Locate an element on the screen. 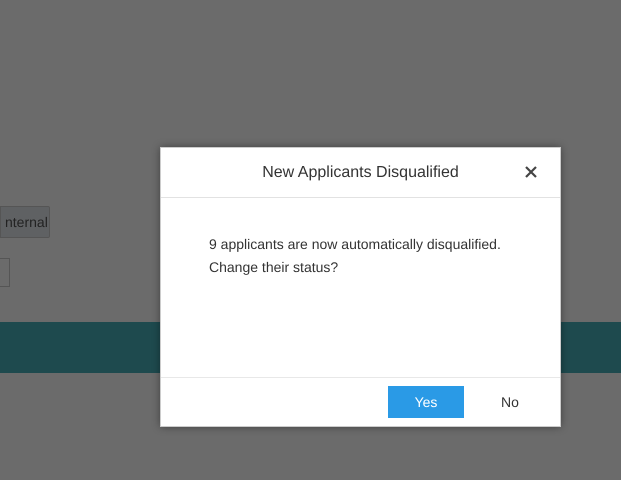 The height and width of the screenshot is (480, 621). background-button: nternal is located at coordinates (25, 222).